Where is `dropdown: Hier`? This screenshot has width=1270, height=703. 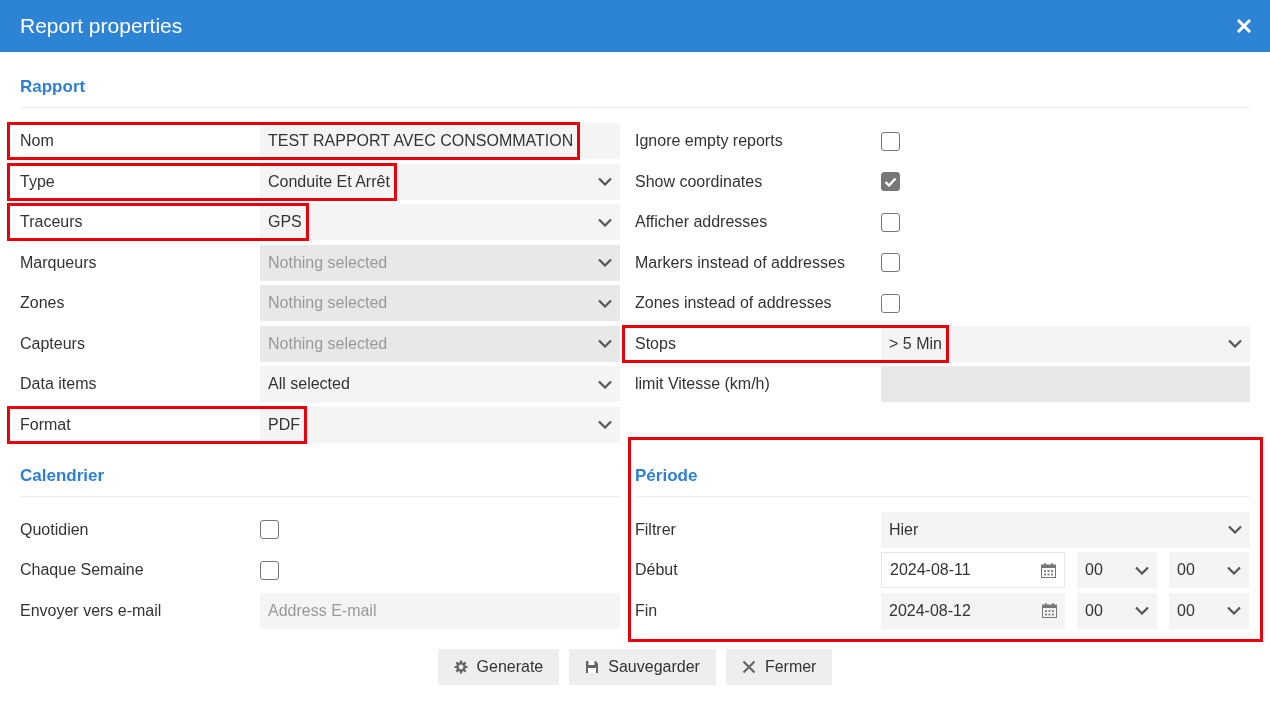 dropdown: Hier is located at coordinates (1065, 529).